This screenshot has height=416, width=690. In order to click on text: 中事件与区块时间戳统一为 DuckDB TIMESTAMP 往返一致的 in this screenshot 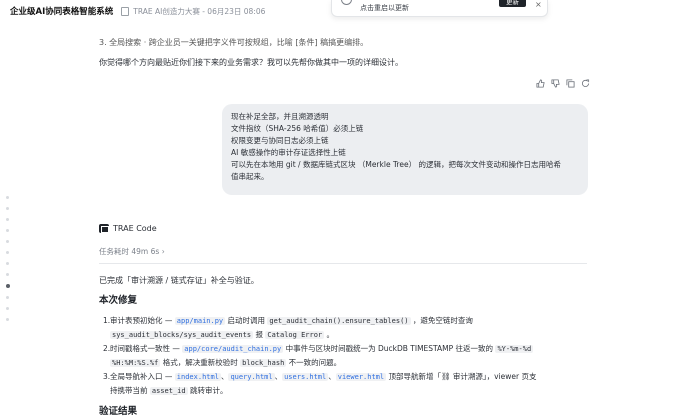, I will do `click(389, 348)`.